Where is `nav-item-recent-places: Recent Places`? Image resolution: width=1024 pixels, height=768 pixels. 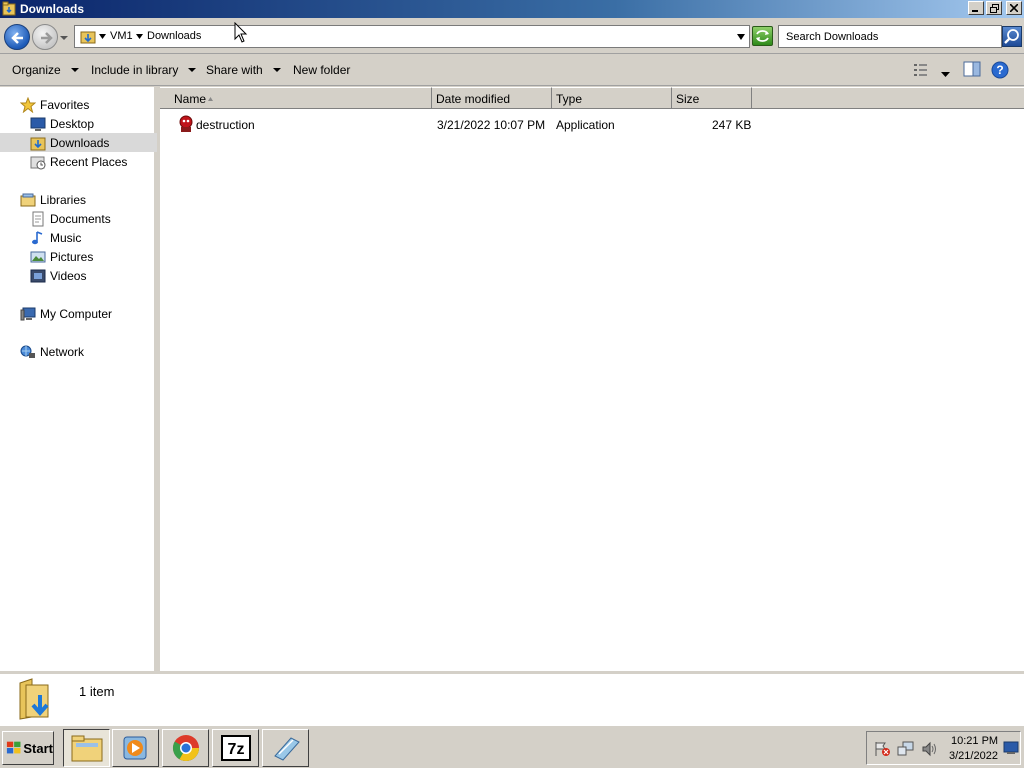
nav-item-recent-places: Recent Places is located at coordinates (78, 161).